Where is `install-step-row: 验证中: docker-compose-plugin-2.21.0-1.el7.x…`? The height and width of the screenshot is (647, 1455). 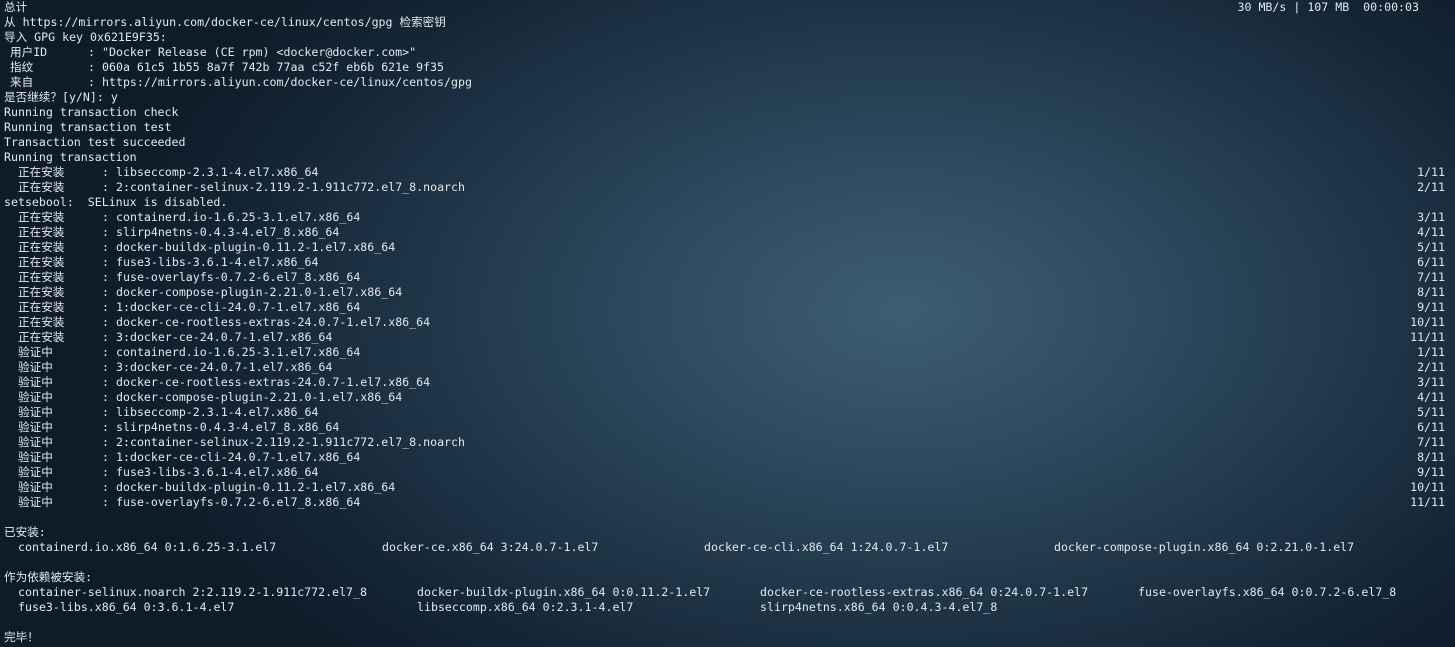
install-step-row: 验证中: docker-compose-plugin-2.21.0-1.el7.x… is located at coordinates (727, 397).